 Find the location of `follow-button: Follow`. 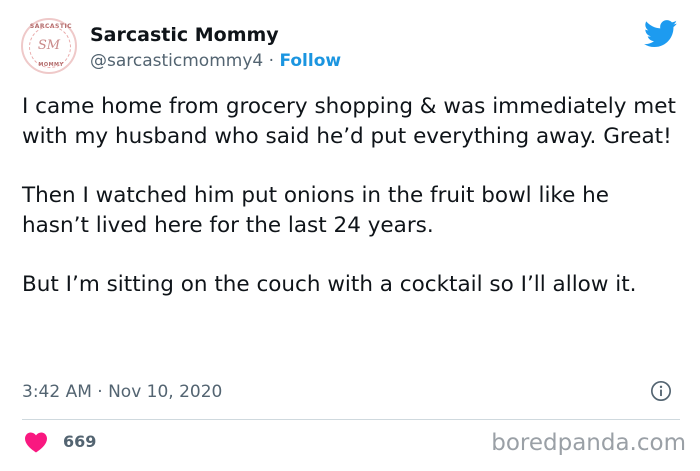

follow-button: Follow is located at coordinates (310, 61).